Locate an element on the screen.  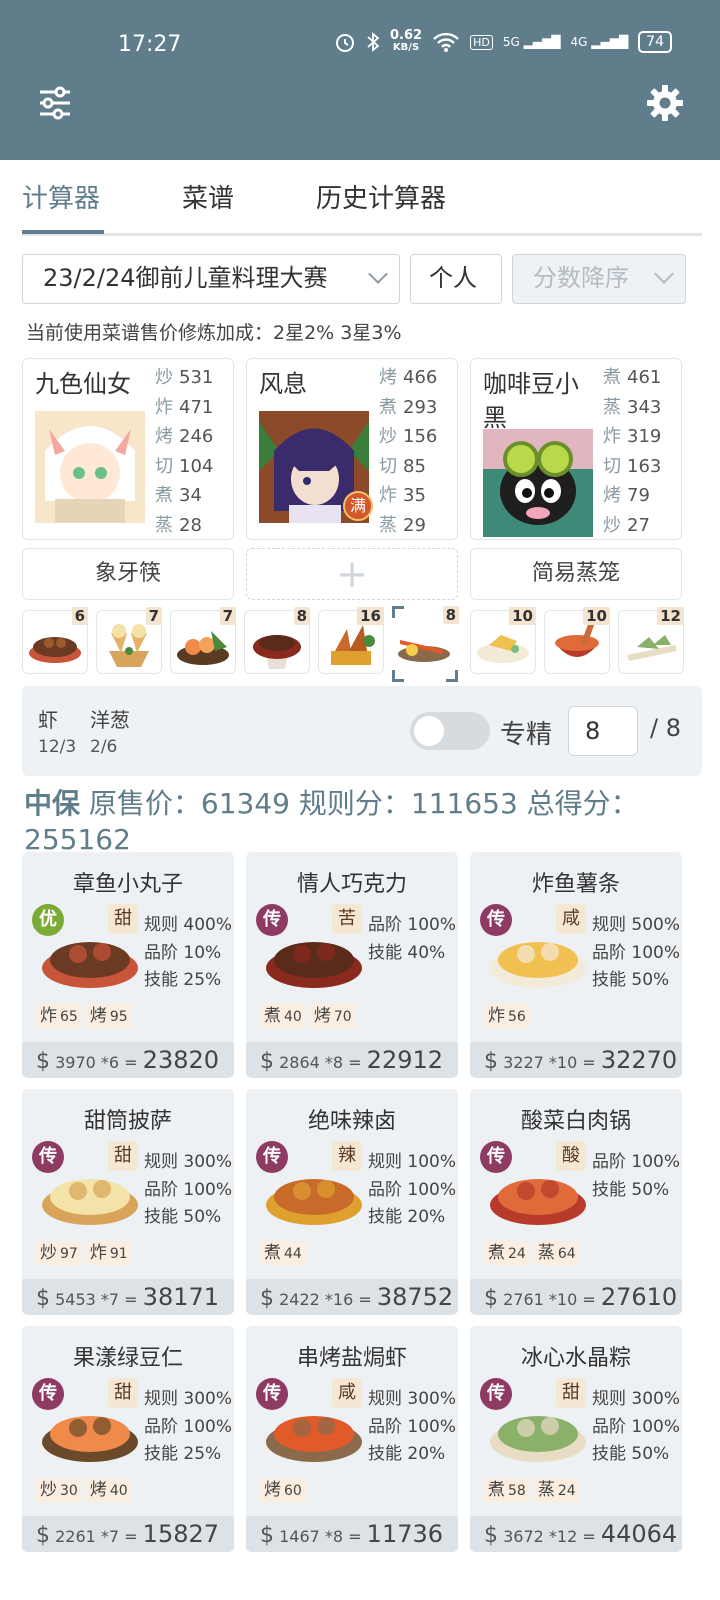
dish-count: 16 is located at coordinates (370, 616).